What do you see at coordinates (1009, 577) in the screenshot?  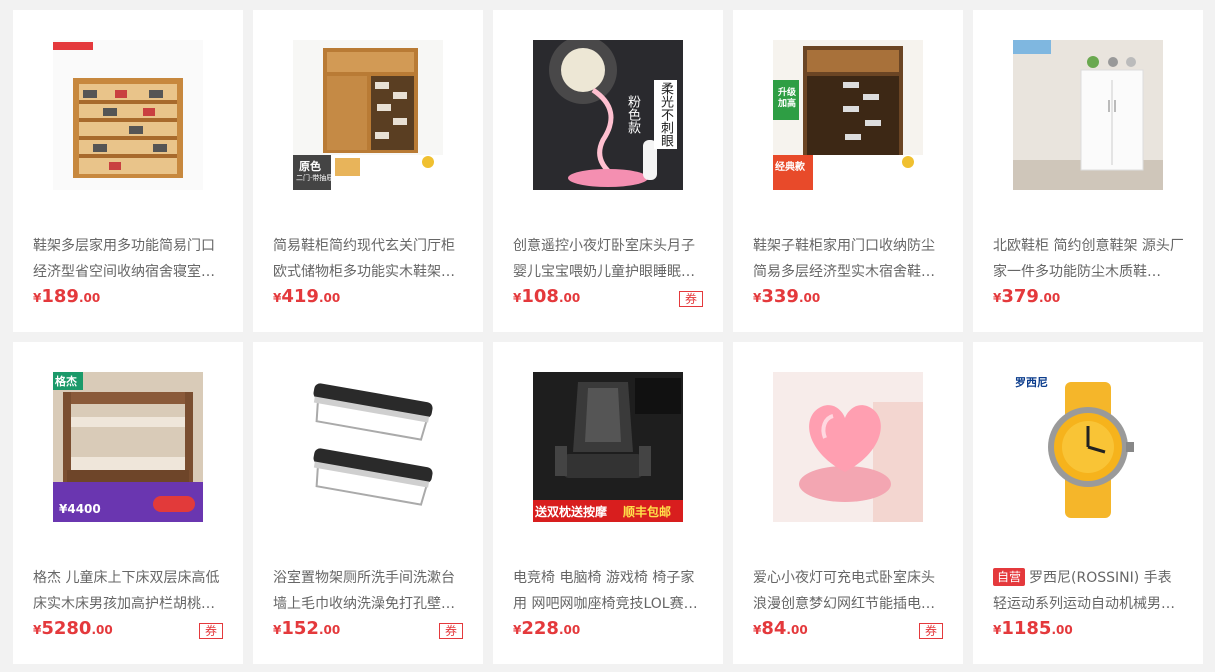 I see `self-operated-badge: 自营` at bounding box center [1009, 577].